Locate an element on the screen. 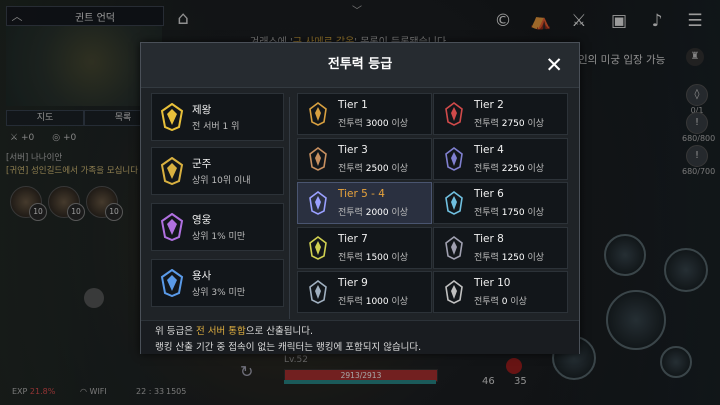  tier-name: Tier 5 - 4 is located at coordinates (361, 194).